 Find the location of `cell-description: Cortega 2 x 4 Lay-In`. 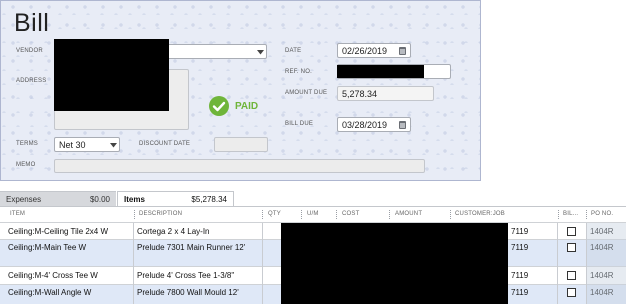

cell-description: Cortega 2 x 4 Lay-In is located at coordinates (173, 231).